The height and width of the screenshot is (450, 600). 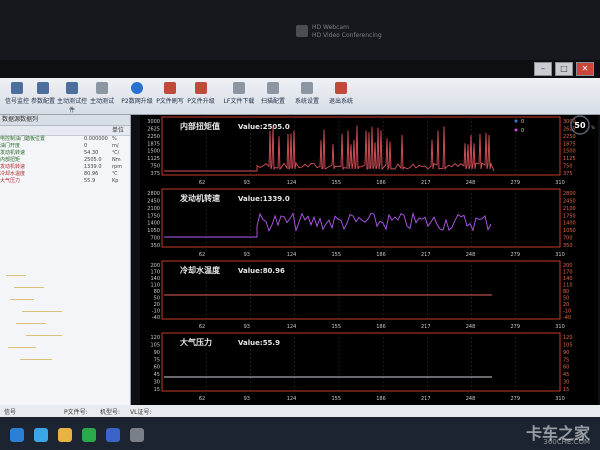 What do you see at coordinates (65, 153) in the screenshot?
I see `panel-row: 发动机转速 54.30 ℃/` at bounding box center [65, 153].